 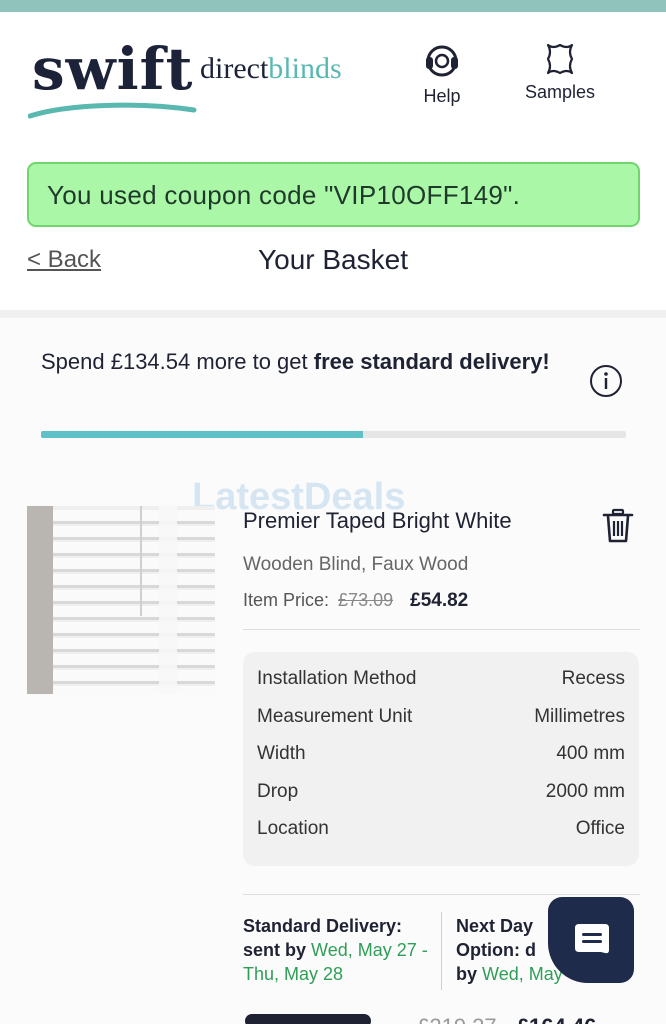 I want to click on blind-illustration, so click(x=121, y=600).